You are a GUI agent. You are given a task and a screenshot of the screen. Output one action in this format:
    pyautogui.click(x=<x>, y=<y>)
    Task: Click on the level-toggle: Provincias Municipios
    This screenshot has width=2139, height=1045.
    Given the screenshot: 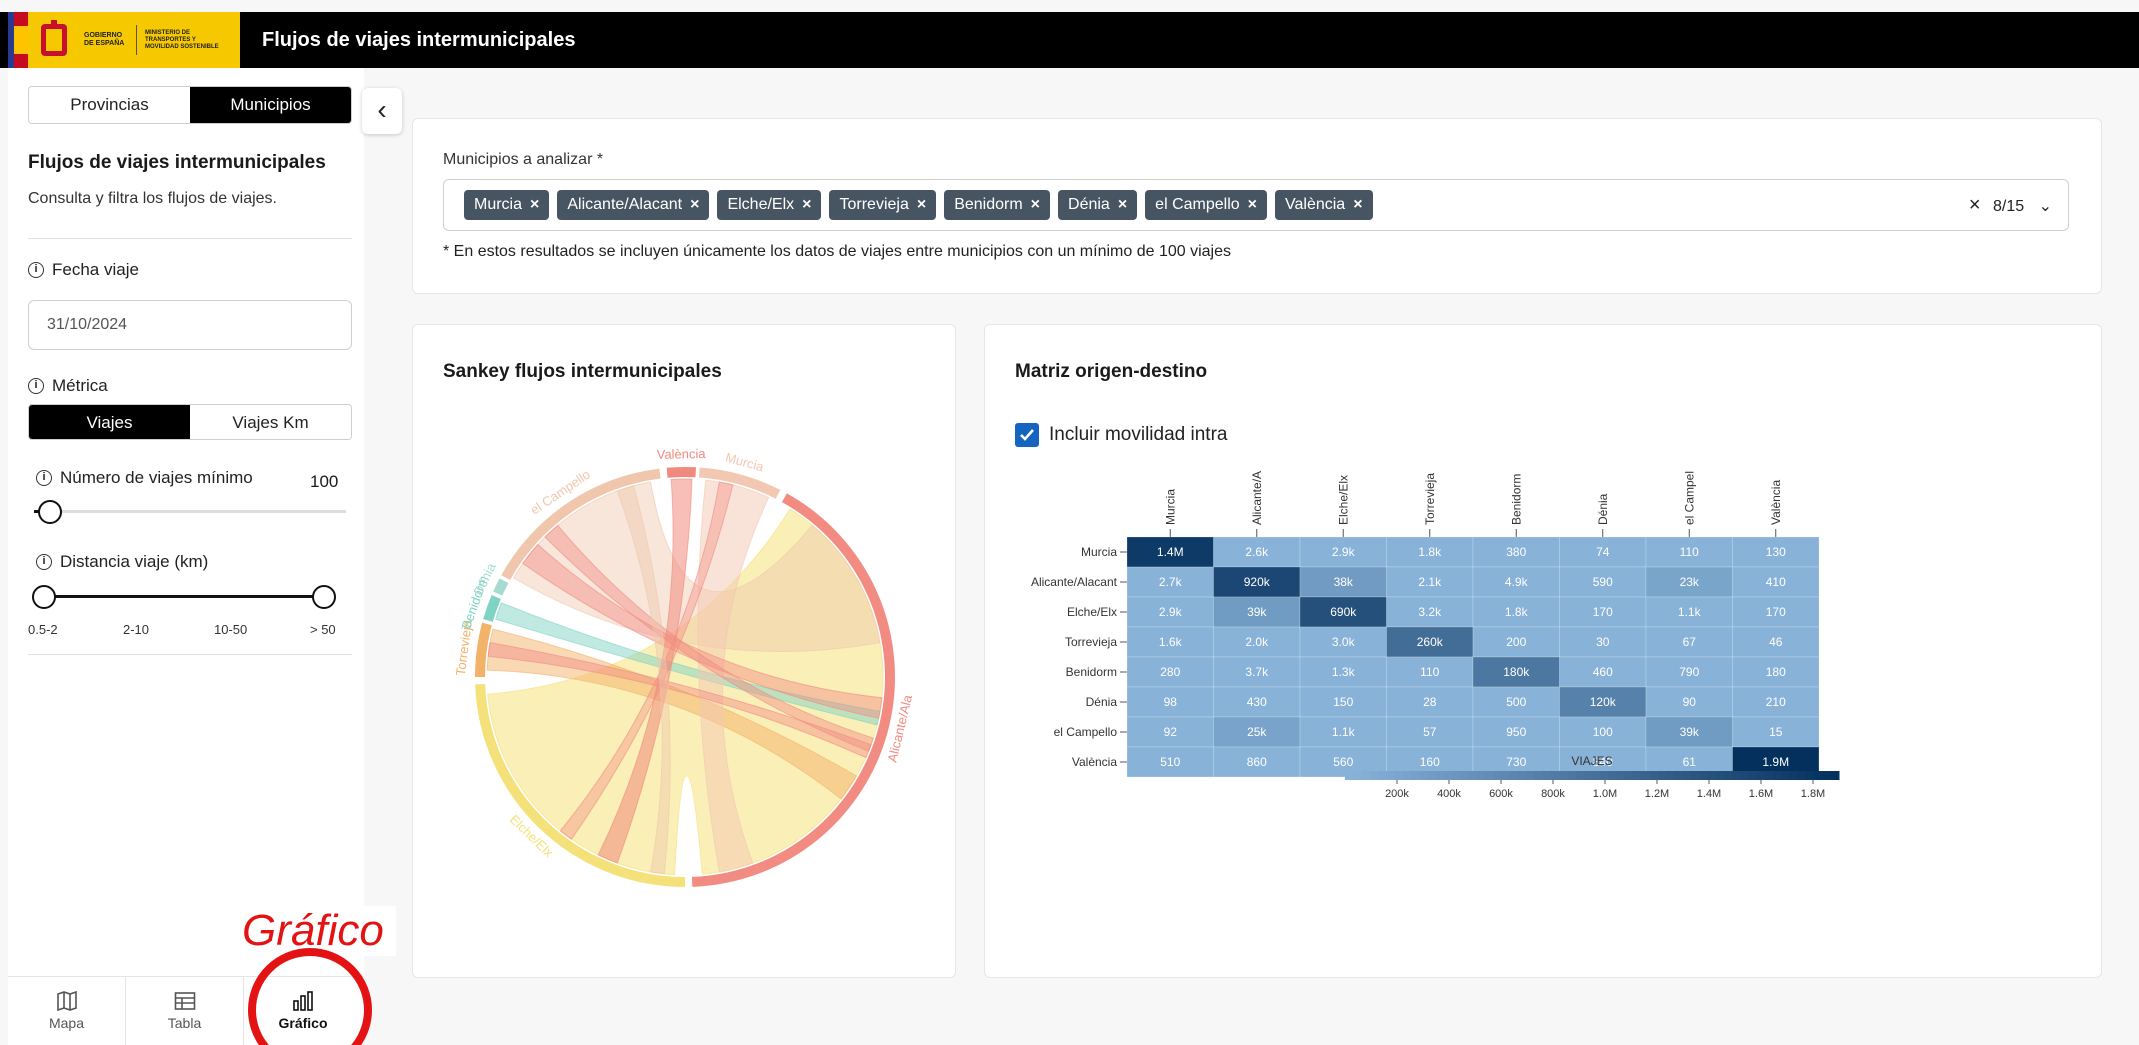 What is the action you would take?
    pyautogui.click(x=190, y=105)
    